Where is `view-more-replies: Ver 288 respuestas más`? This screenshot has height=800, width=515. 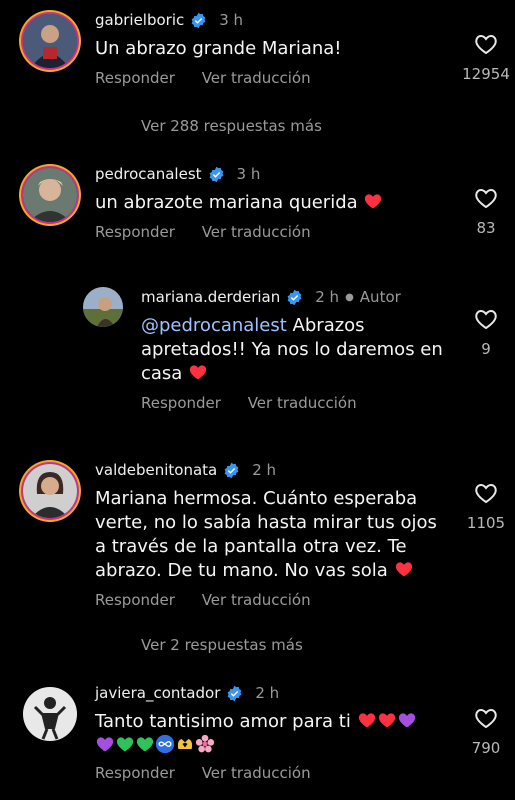
view-more-replies: Ver 288 respuestas más is located at coordinates (231, 126).